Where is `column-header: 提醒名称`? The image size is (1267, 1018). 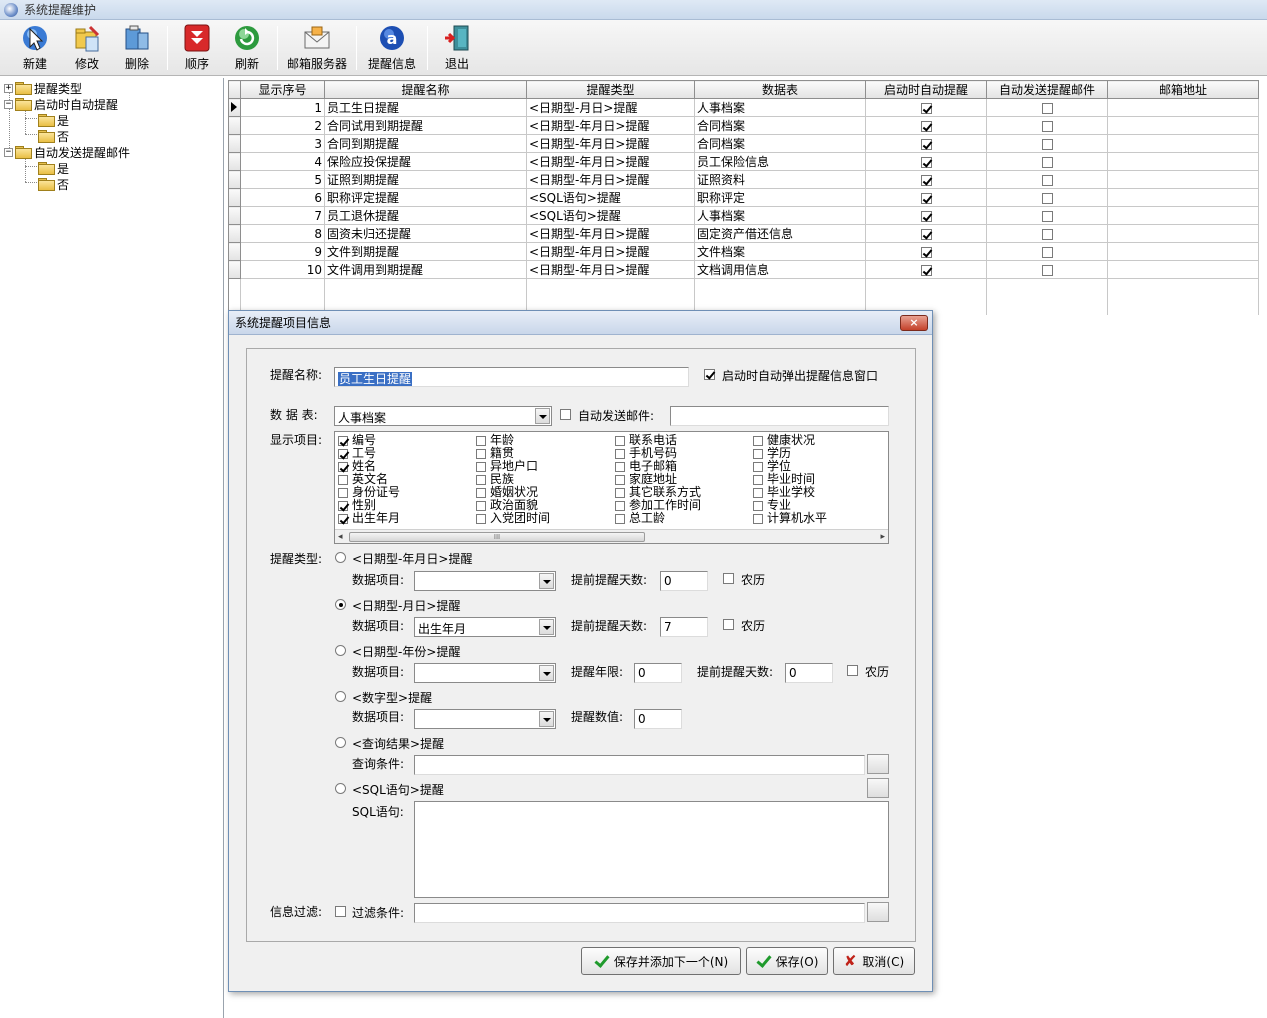 column-header: 提醒名称 is located at coordinates (425, 89).